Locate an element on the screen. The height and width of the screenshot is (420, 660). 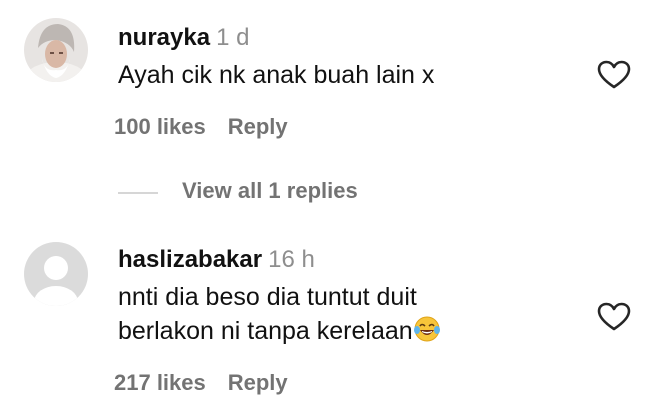
likes-count: 217 likes is located at coordinates (160, 382).